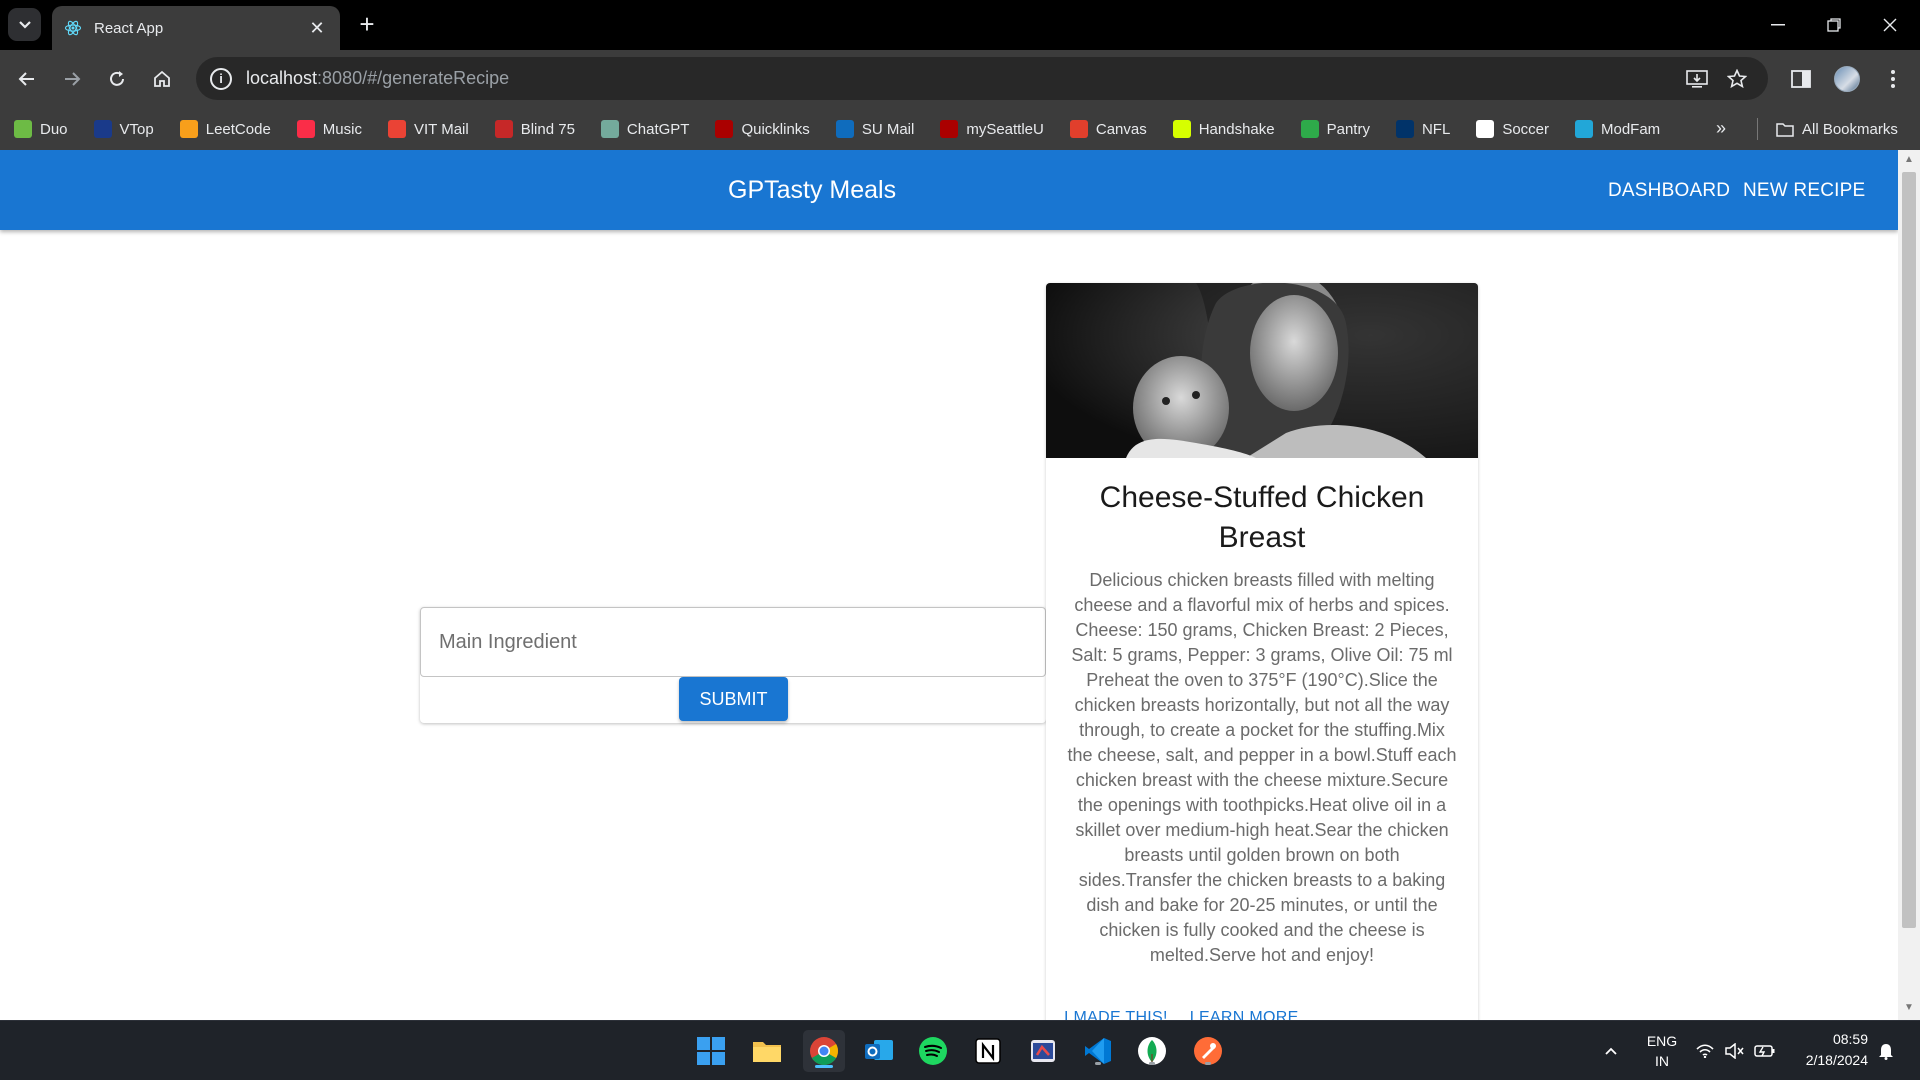 This screenshot has width=1920, height=1081. What do you see at coordinates (992, 129) in the screenshot?
I see `bookmark-item: mySeattleU` at bounding box center [992, 129].